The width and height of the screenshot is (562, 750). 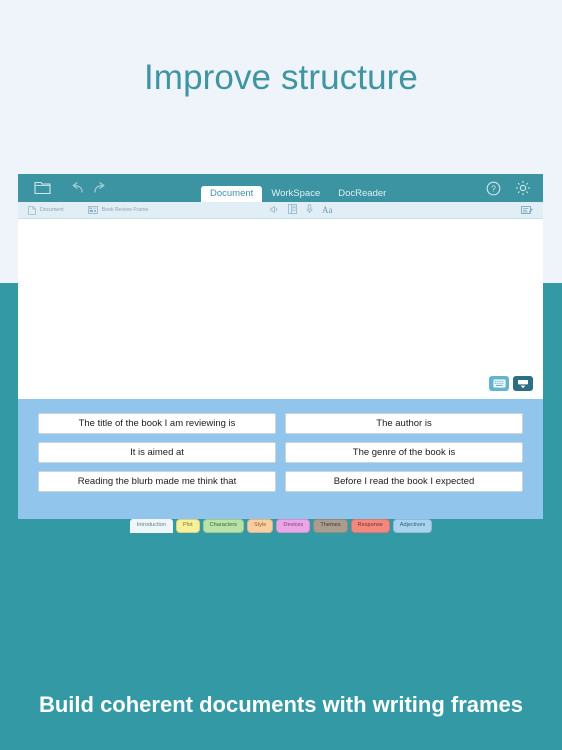 I want to click on sub-toolbar: Document Book Review Frame Aa, so click(x=280, y=210).